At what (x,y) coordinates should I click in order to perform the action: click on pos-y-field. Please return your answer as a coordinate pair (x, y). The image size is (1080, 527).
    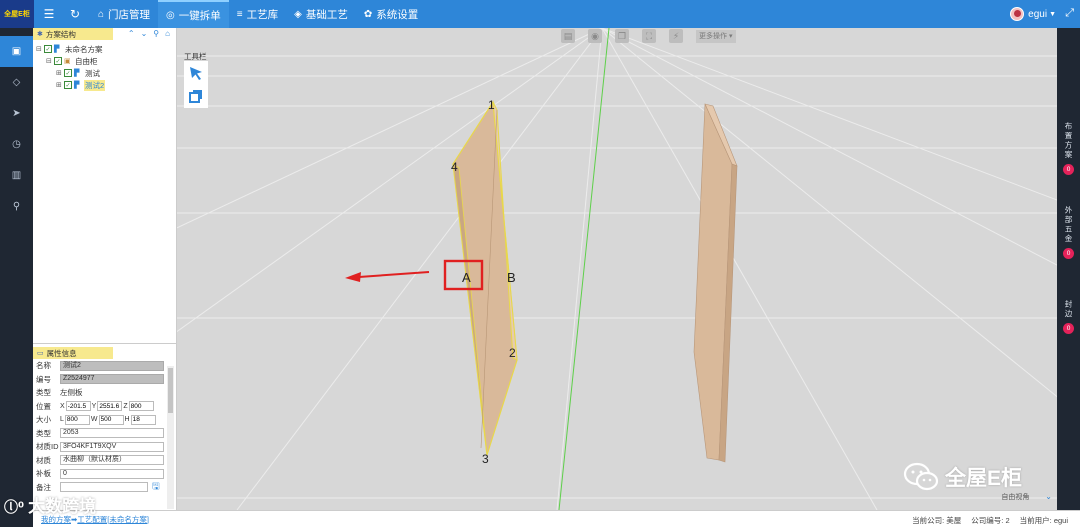
    Looking at the image, I should click on (110, 406).